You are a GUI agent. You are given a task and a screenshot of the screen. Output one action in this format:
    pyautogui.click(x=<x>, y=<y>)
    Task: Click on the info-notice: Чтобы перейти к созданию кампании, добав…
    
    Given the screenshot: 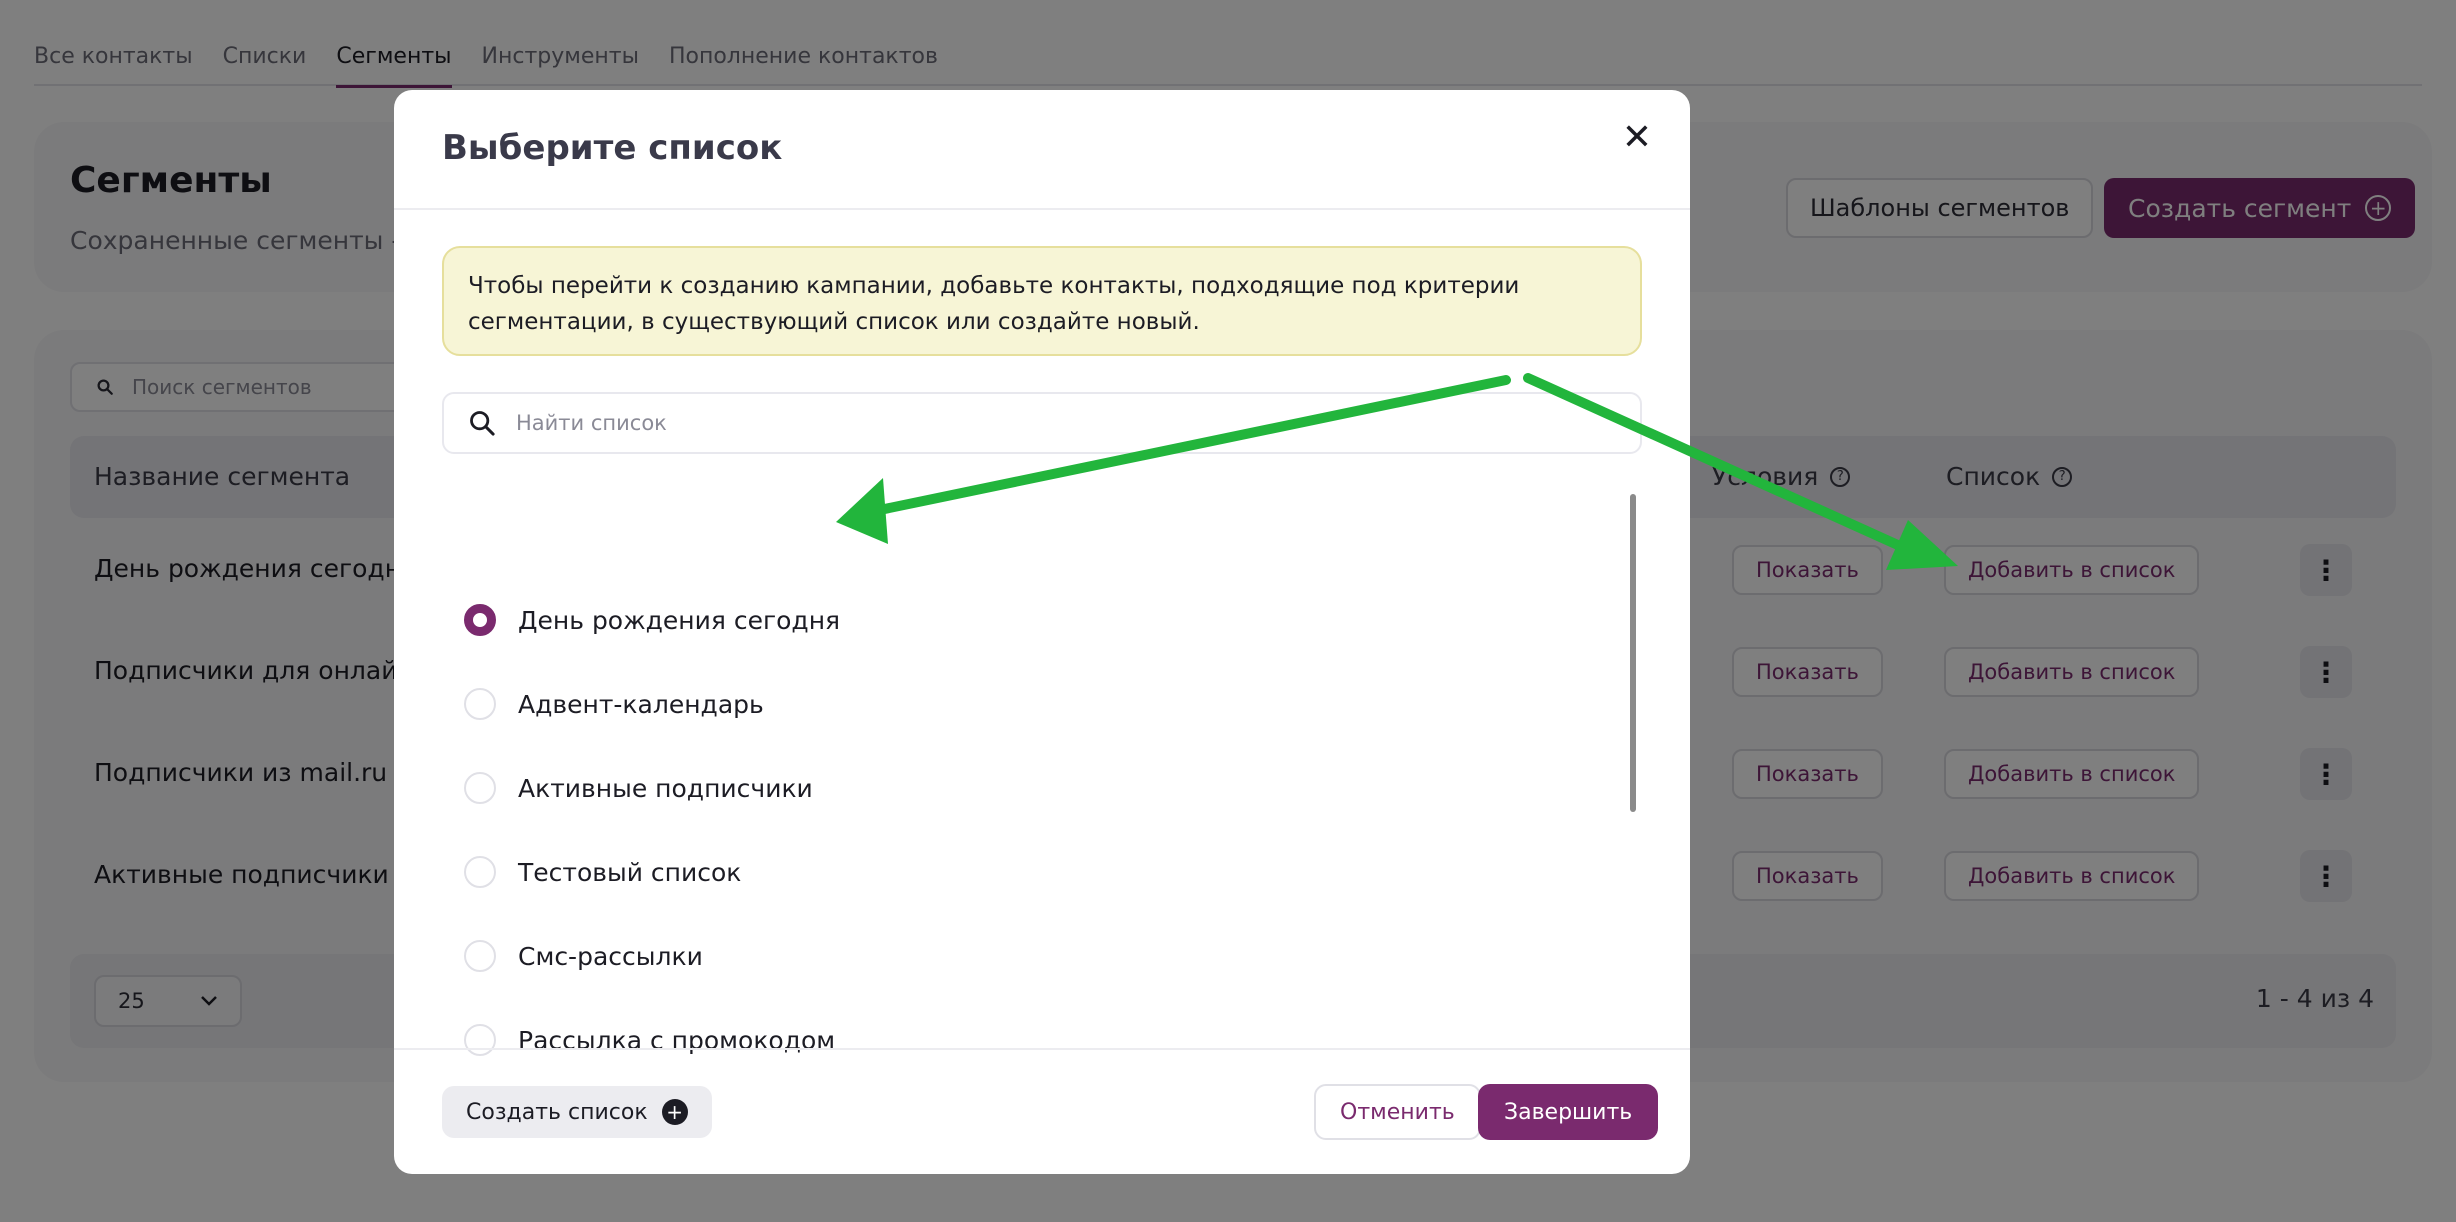 What is the action you would take?
    pyautogui.click(x=1042, y=301)
    